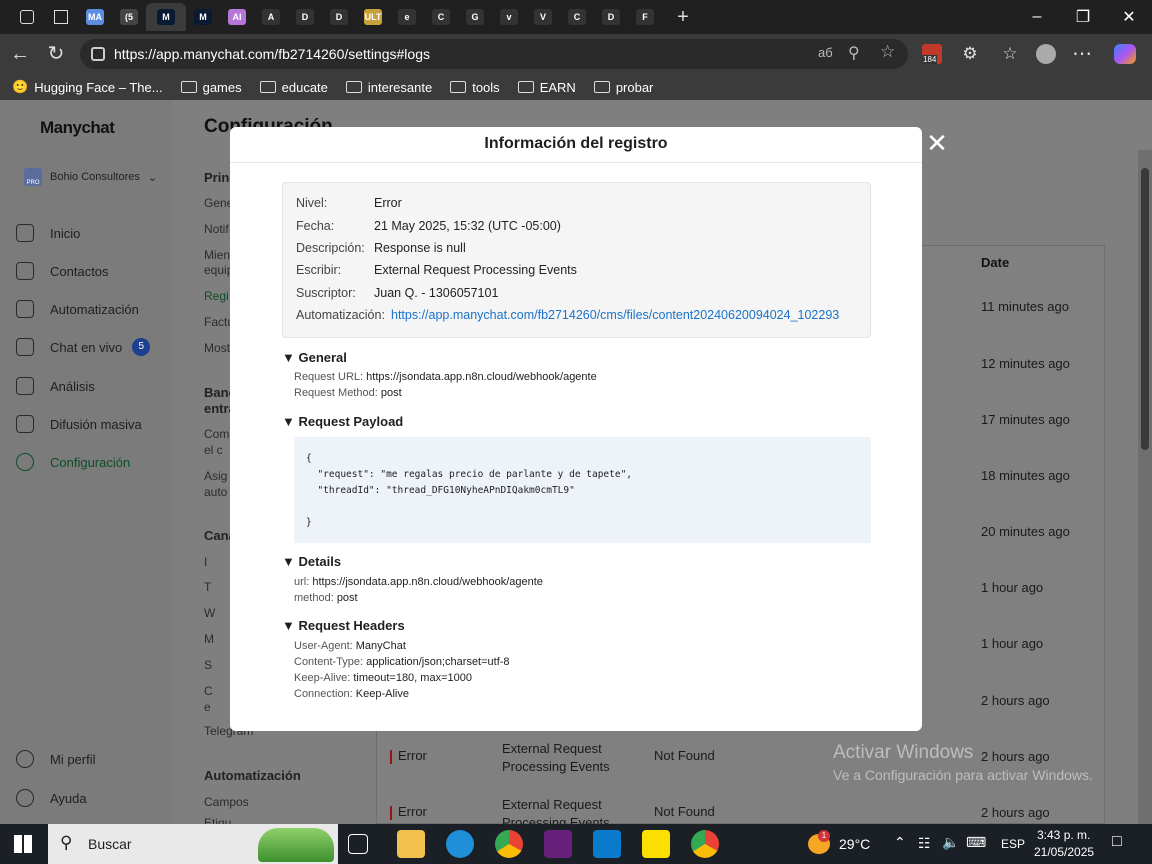 This screenshot has height=864, width=1152. I want to click on settings-menu-item: e, so click(207, 707).